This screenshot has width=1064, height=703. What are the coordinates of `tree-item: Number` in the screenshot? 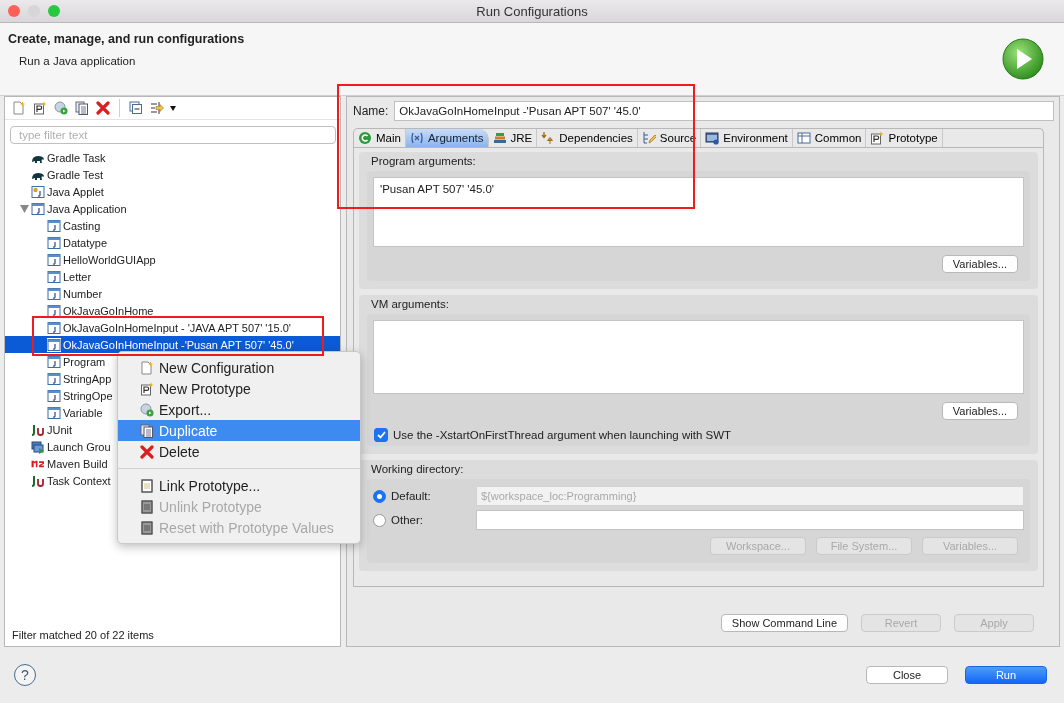 It's located at (71, 293).